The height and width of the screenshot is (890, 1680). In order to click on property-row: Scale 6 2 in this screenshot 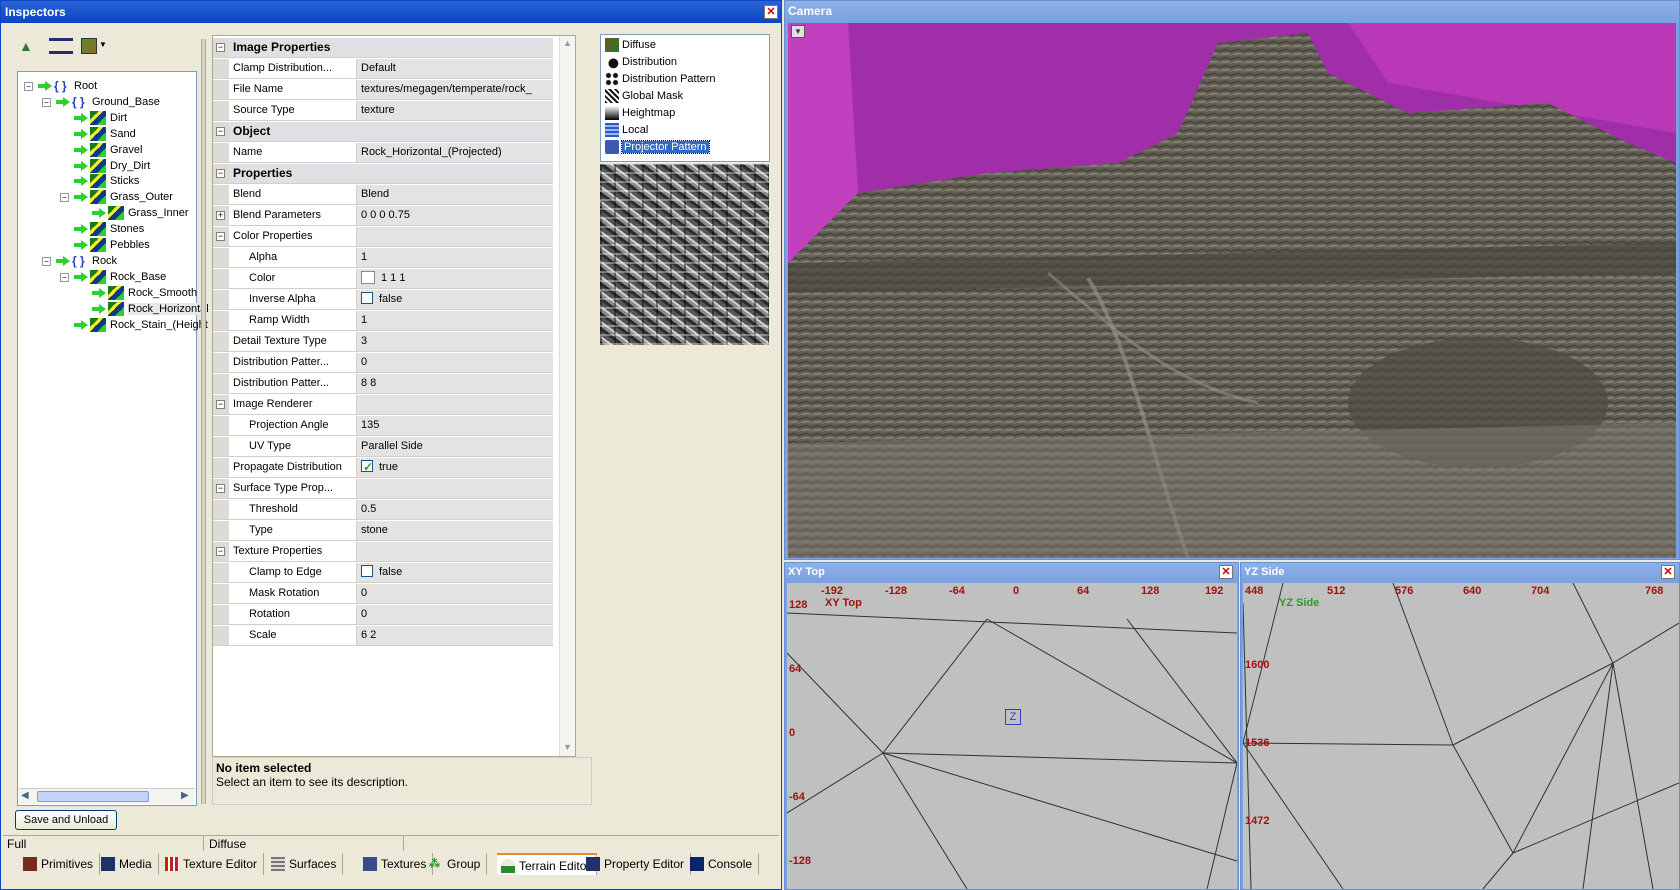, I will do `click(383, 636)`.